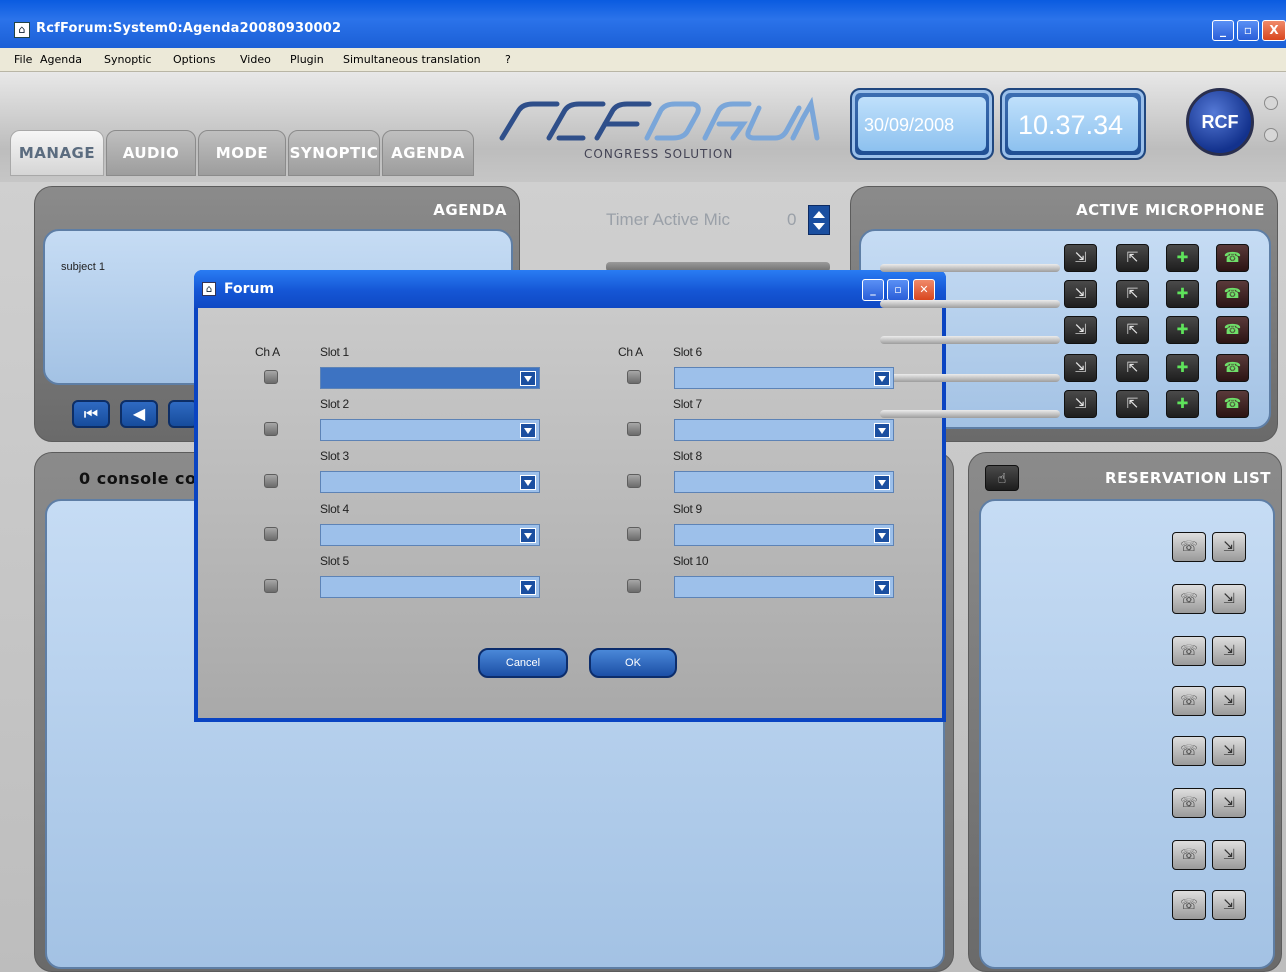  What do you see at coordinates (255, 59) in the screenshot?
I see `menu-video: Video` at bounding box center [255, 59].